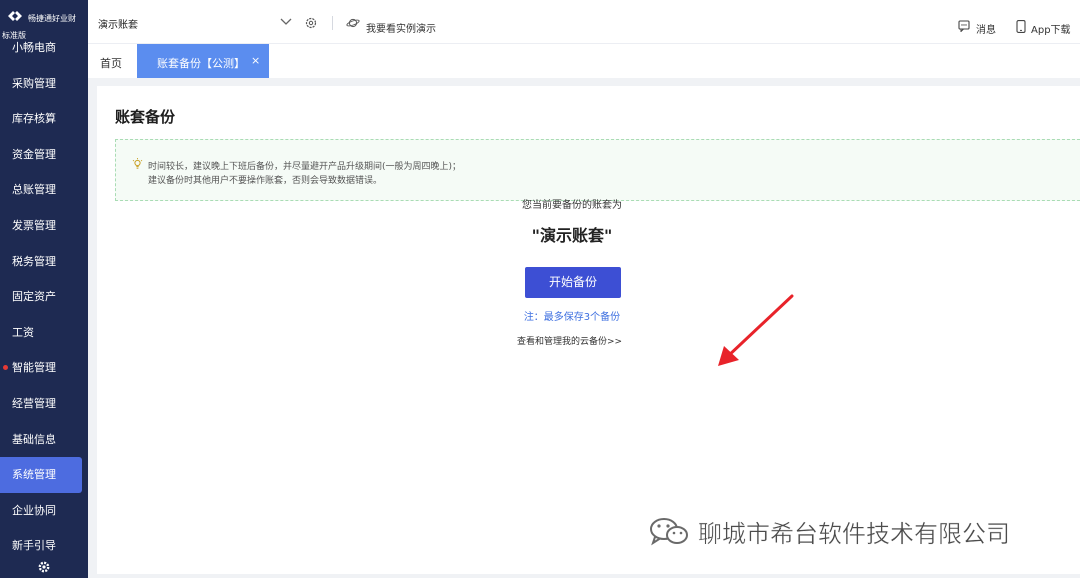 The image size is (1080, 578). I want to click on sidebar-item-funds: 资金管理, so click(44, 155).